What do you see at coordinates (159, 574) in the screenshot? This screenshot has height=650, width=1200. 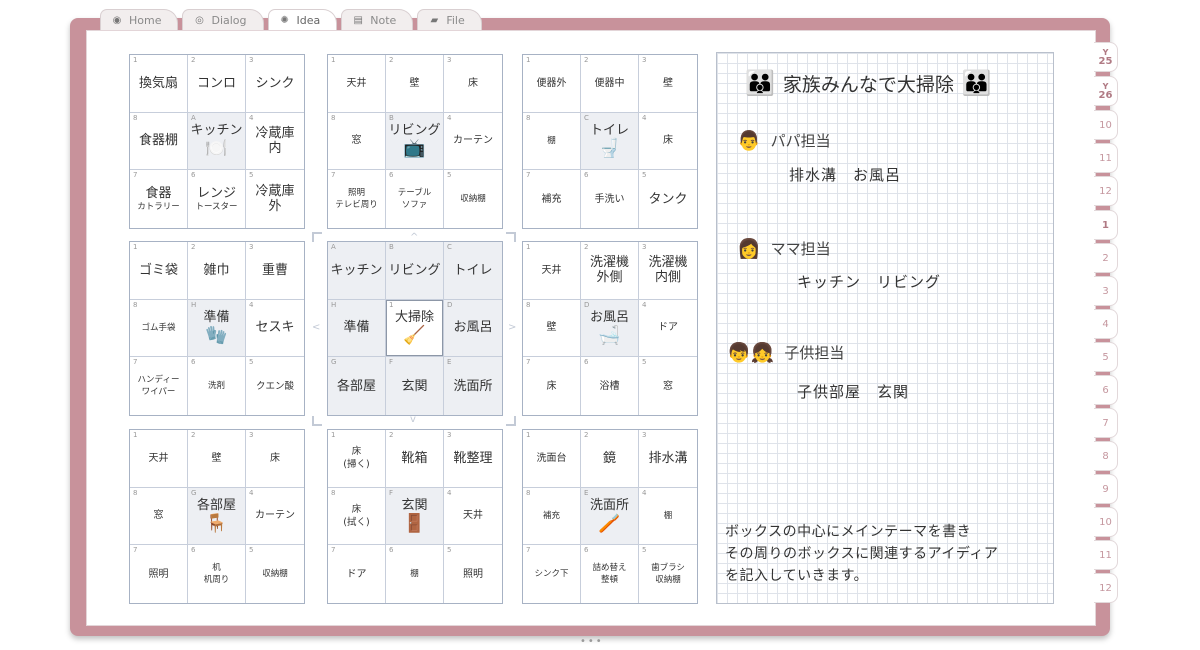 I see `idea-cell: 7 照明` at bounding box center [159, 574].